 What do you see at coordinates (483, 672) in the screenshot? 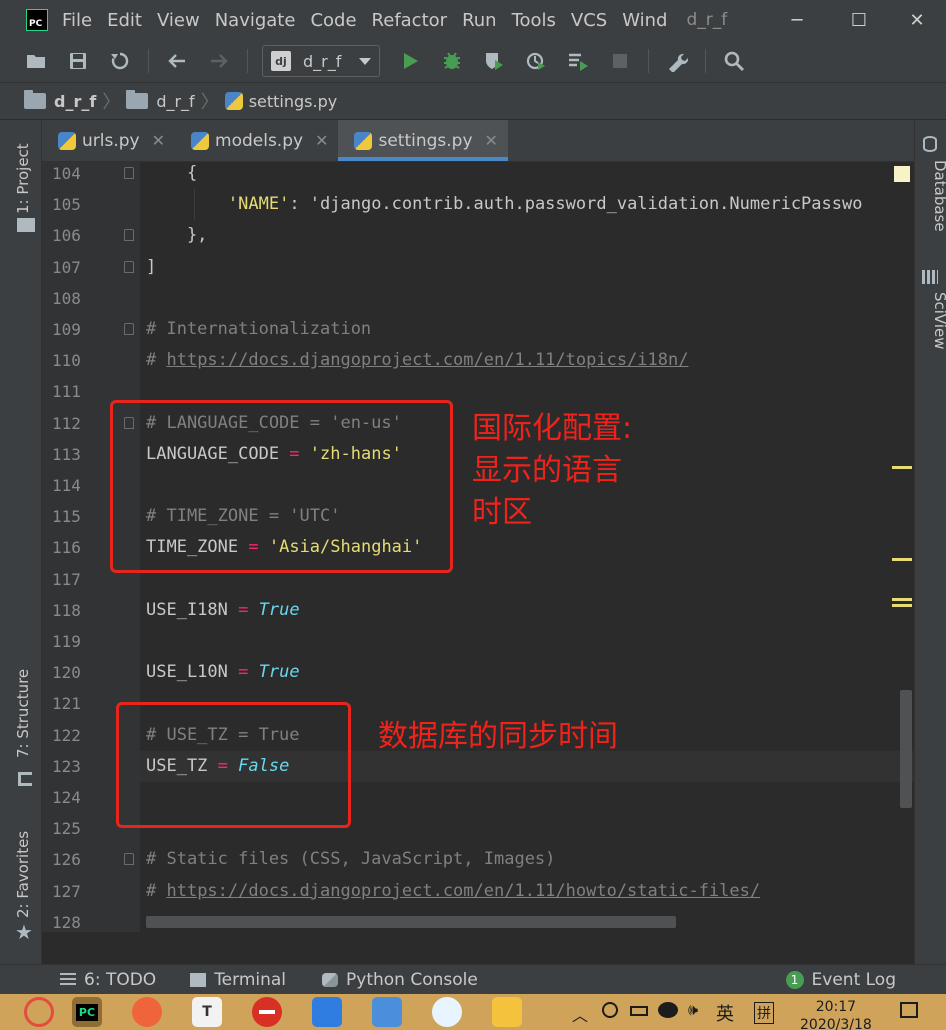
I see `code-line: 120 USE_L10N = True` at bounding box center [483, 672].